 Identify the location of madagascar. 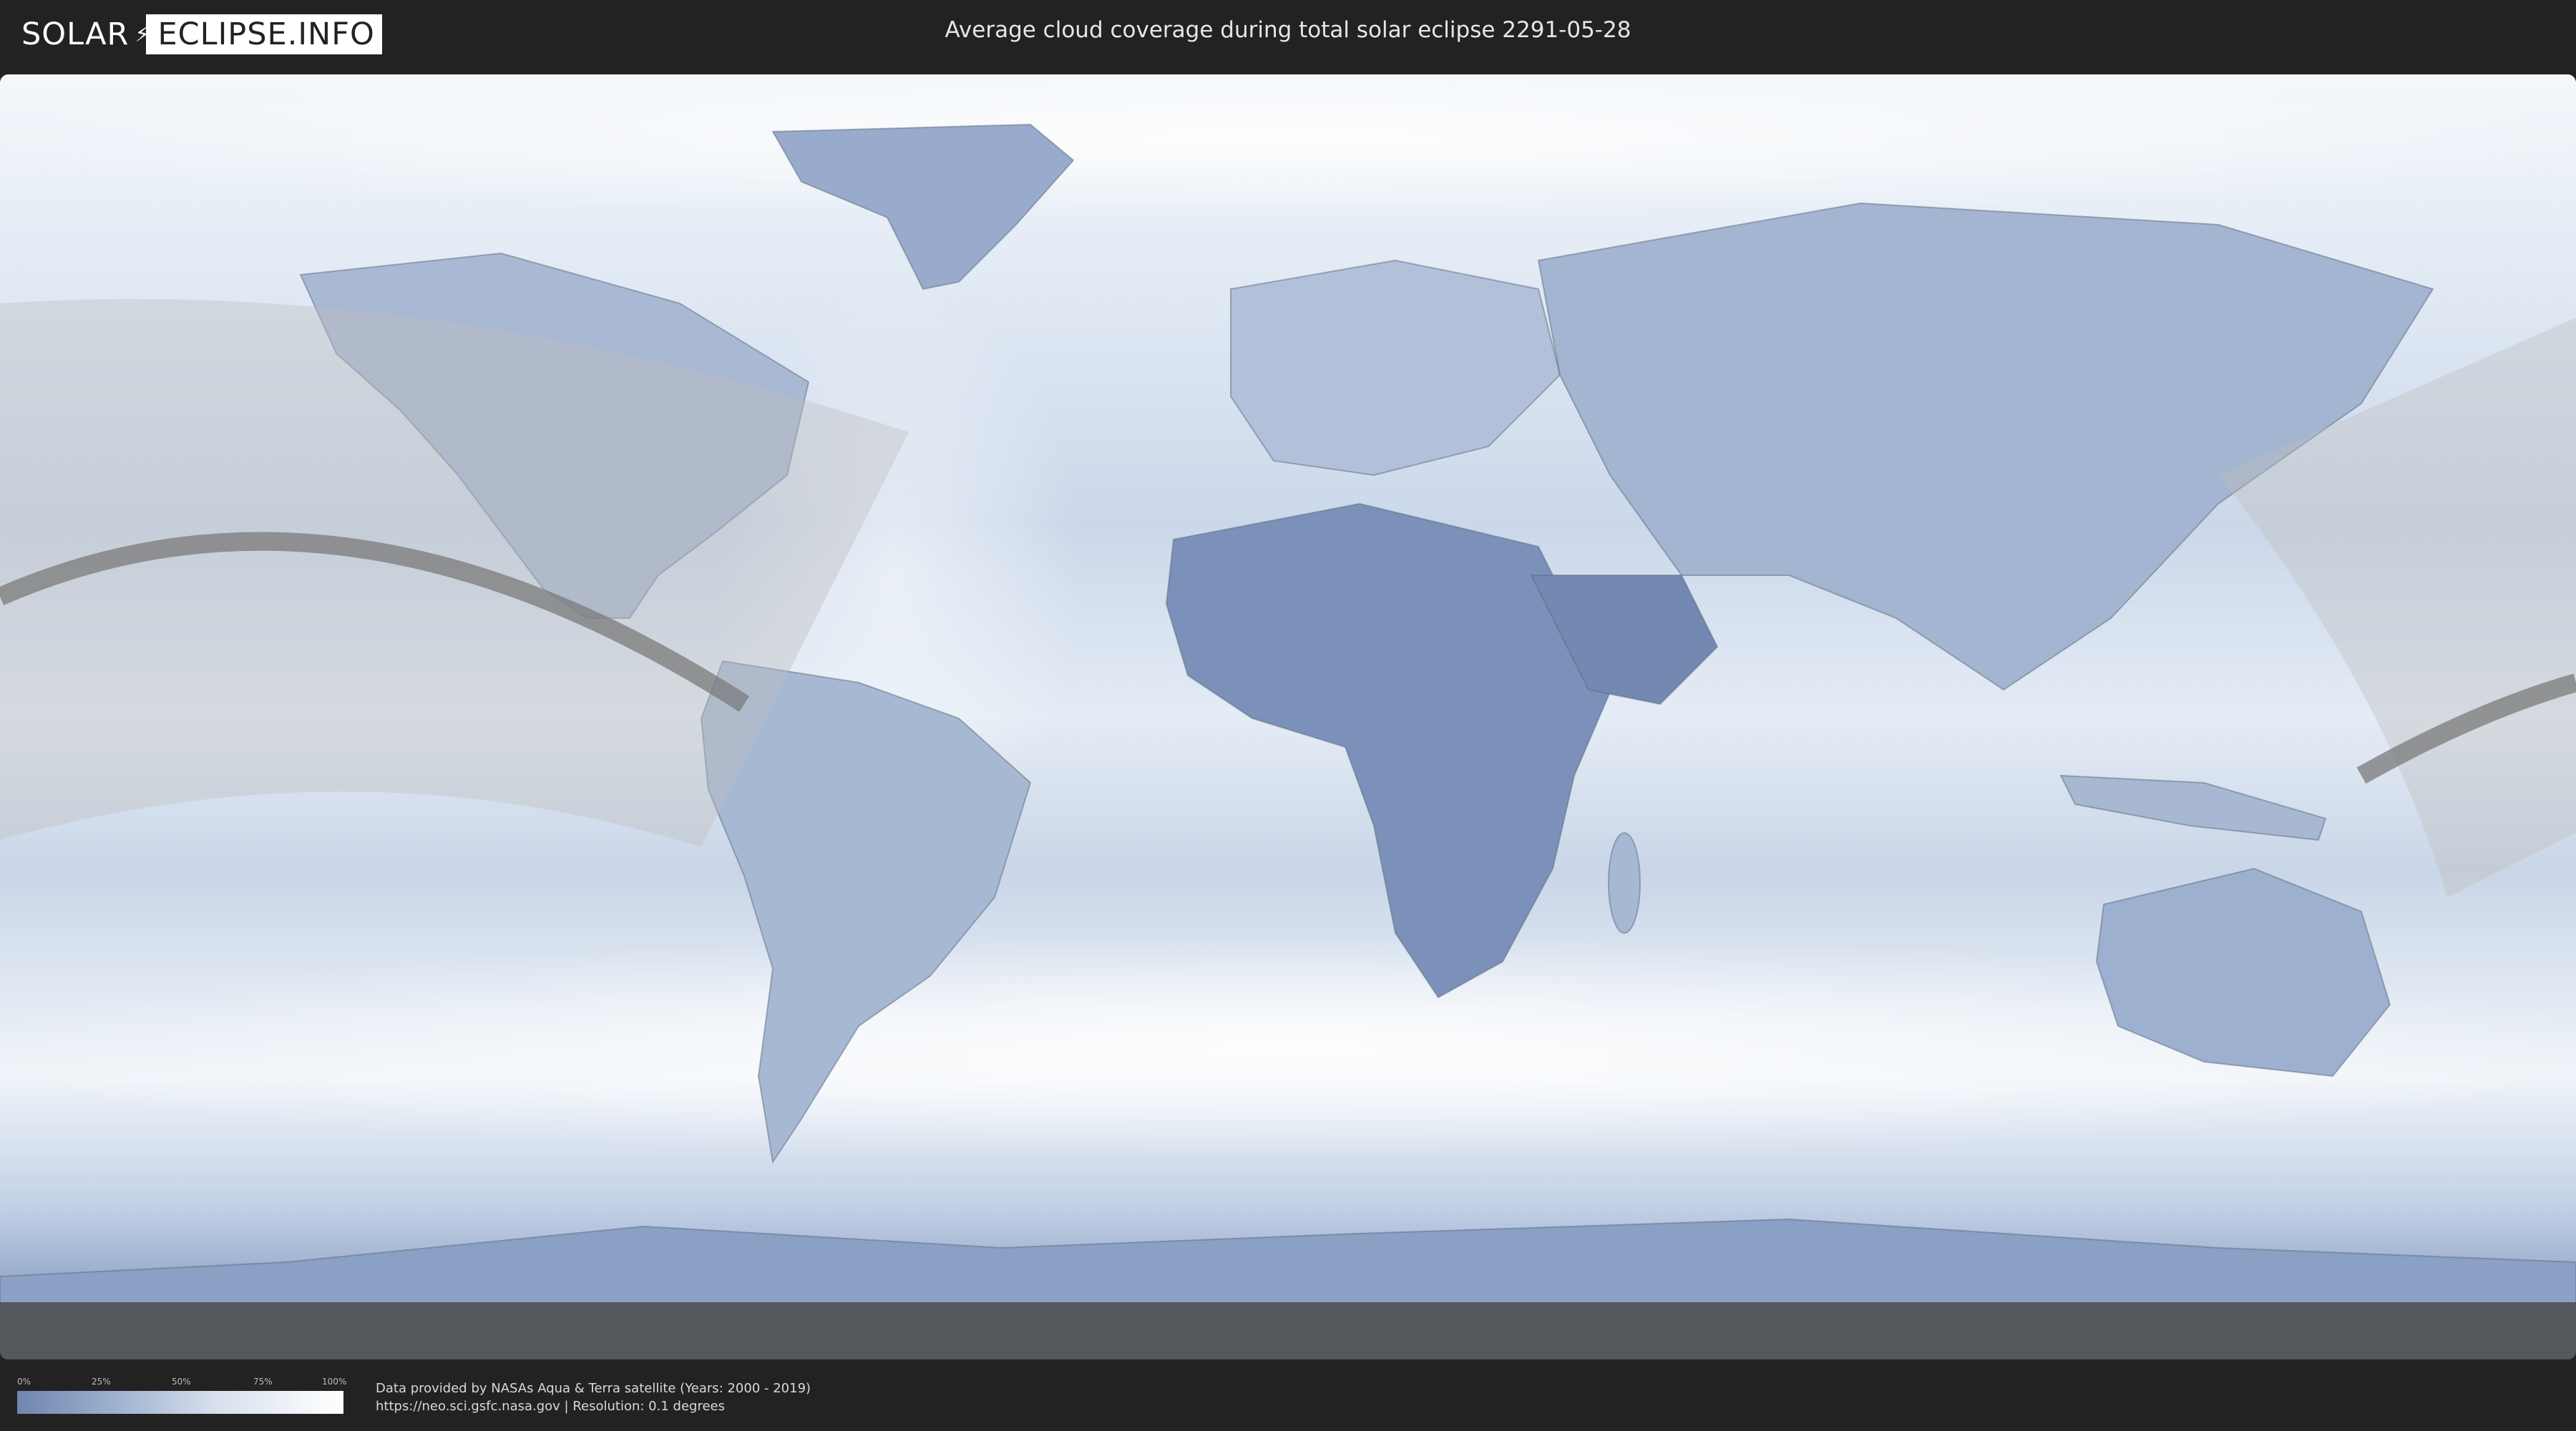
(1624, 883).